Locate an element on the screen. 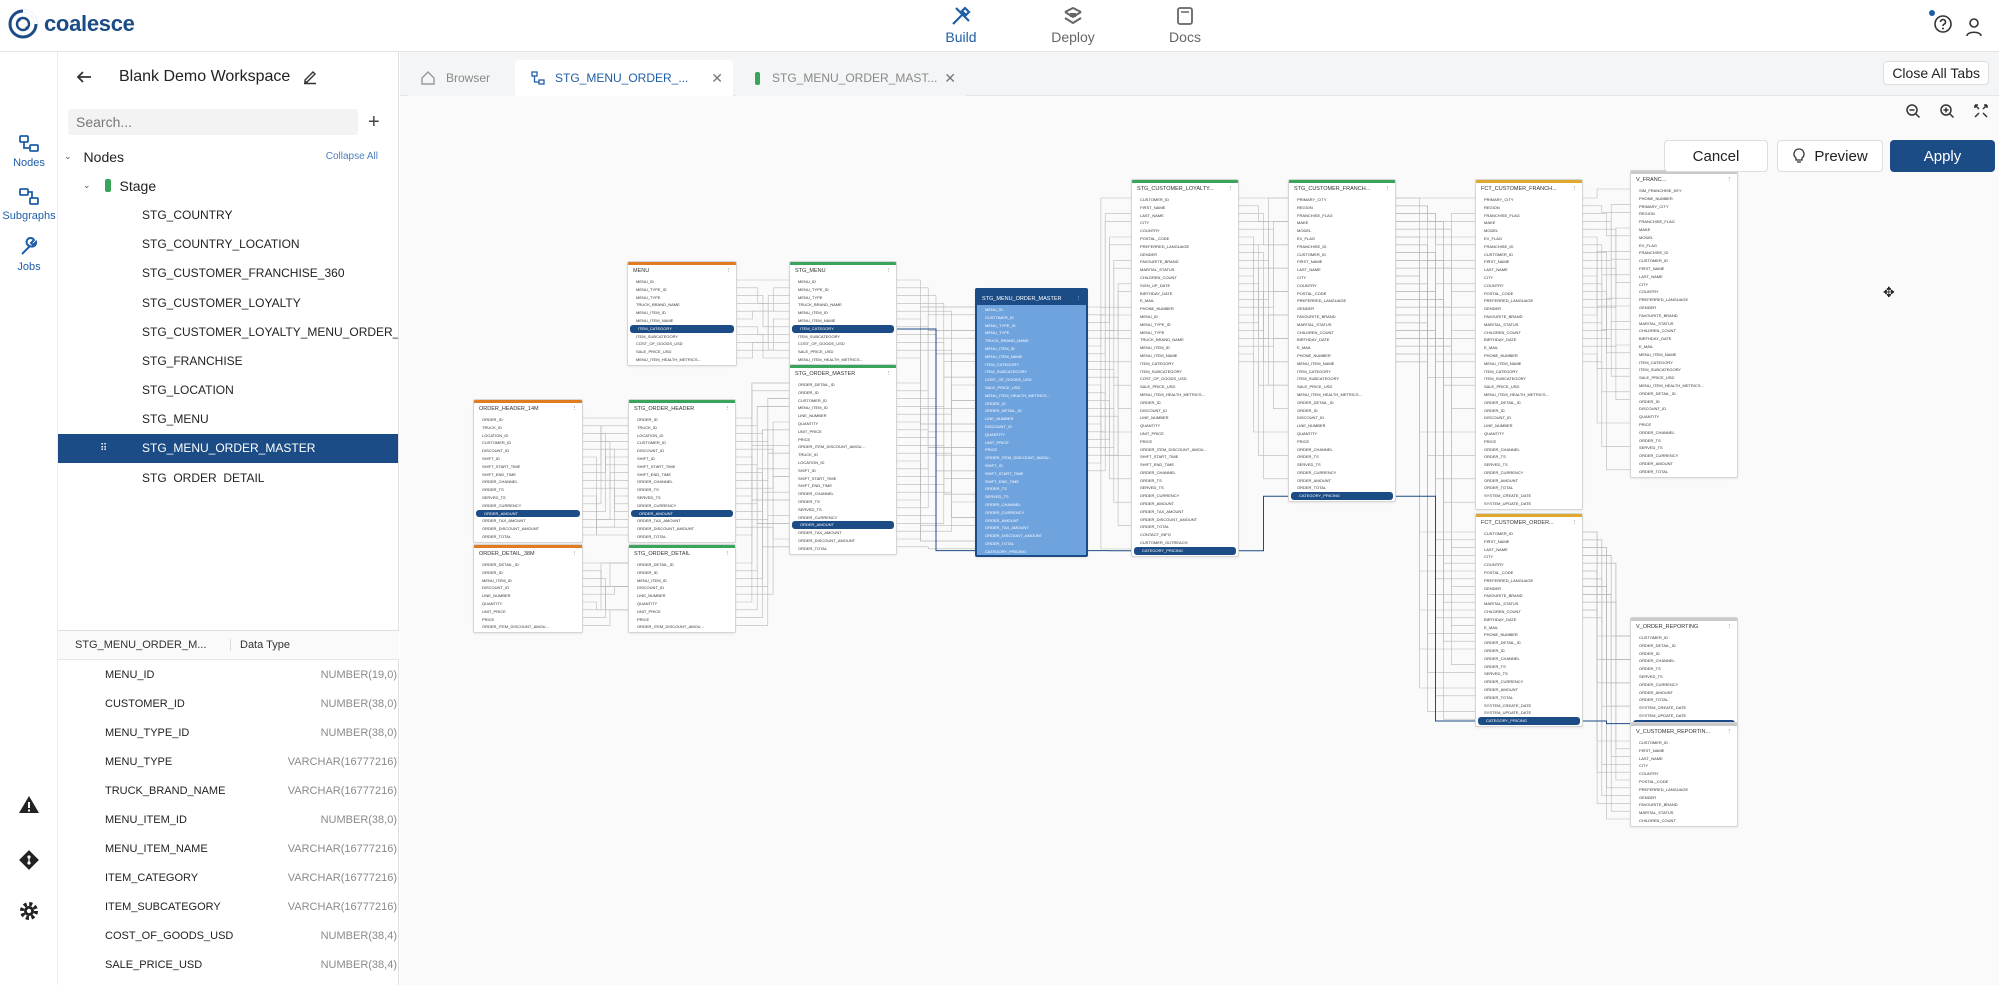  node-column: SALE_PRICE_USD is located at coordinates (1657, 378).